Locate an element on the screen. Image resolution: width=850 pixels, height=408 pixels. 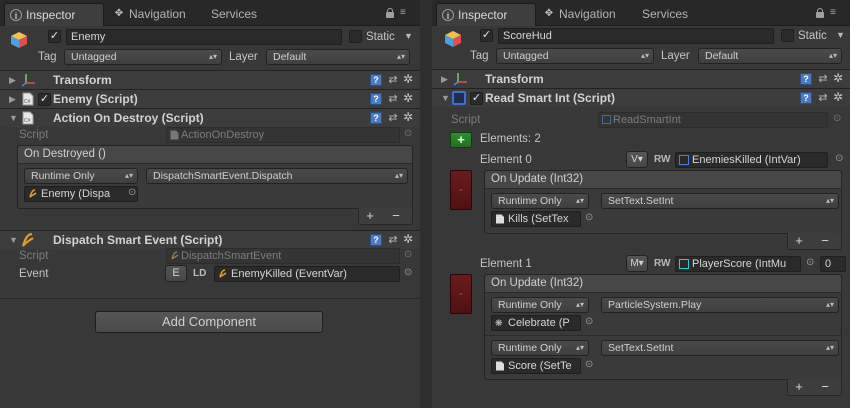
target-object-field: ❋ Celebrate (P is located at coordinates (536, 323).